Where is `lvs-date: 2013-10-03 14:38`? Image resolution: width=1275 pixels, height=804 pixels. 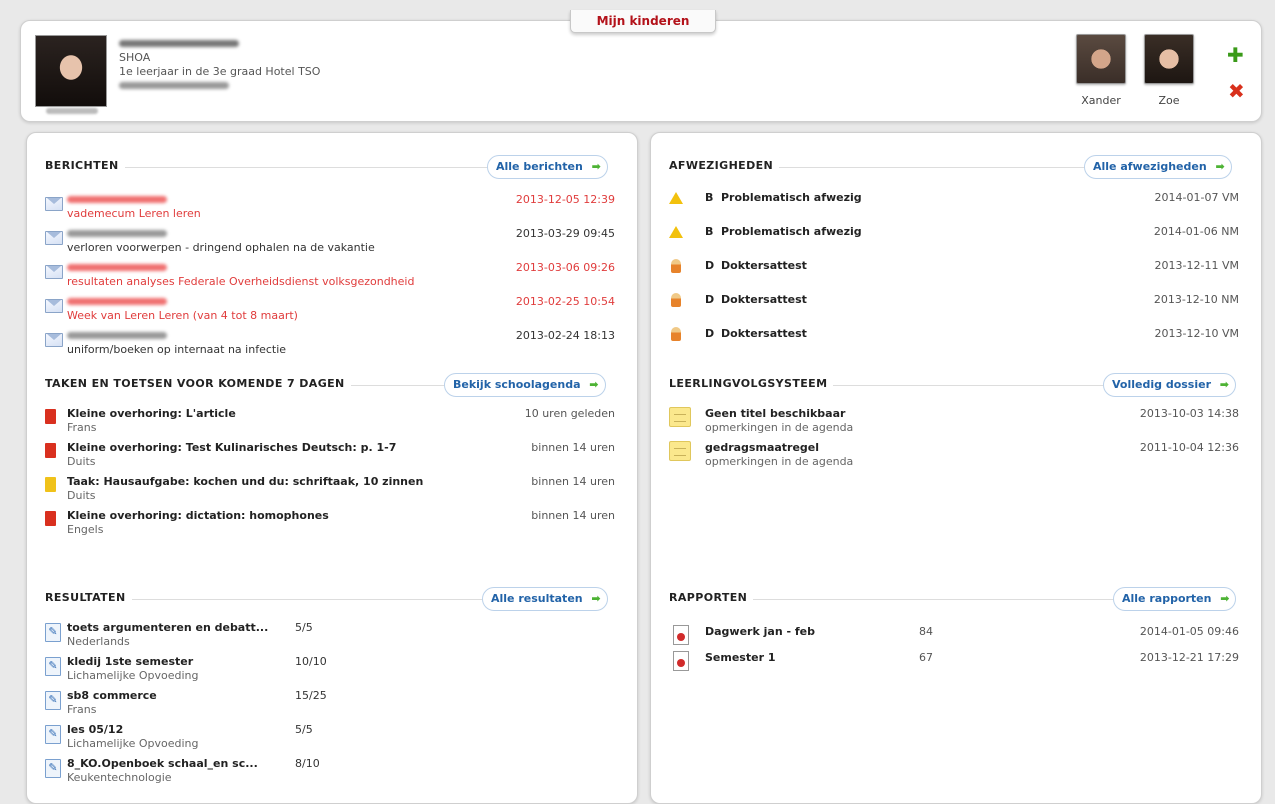 lvs-date: 2013-10-03 14:38 is located at coordinates (1189, 413).